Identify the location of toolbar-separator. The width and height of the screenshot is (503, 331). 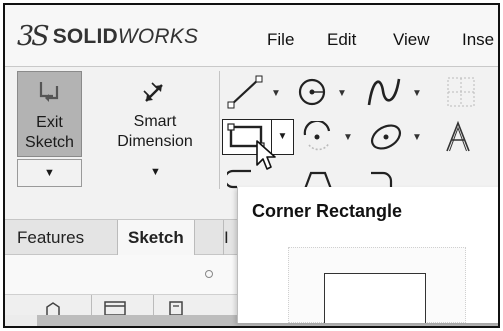
(219, 130).